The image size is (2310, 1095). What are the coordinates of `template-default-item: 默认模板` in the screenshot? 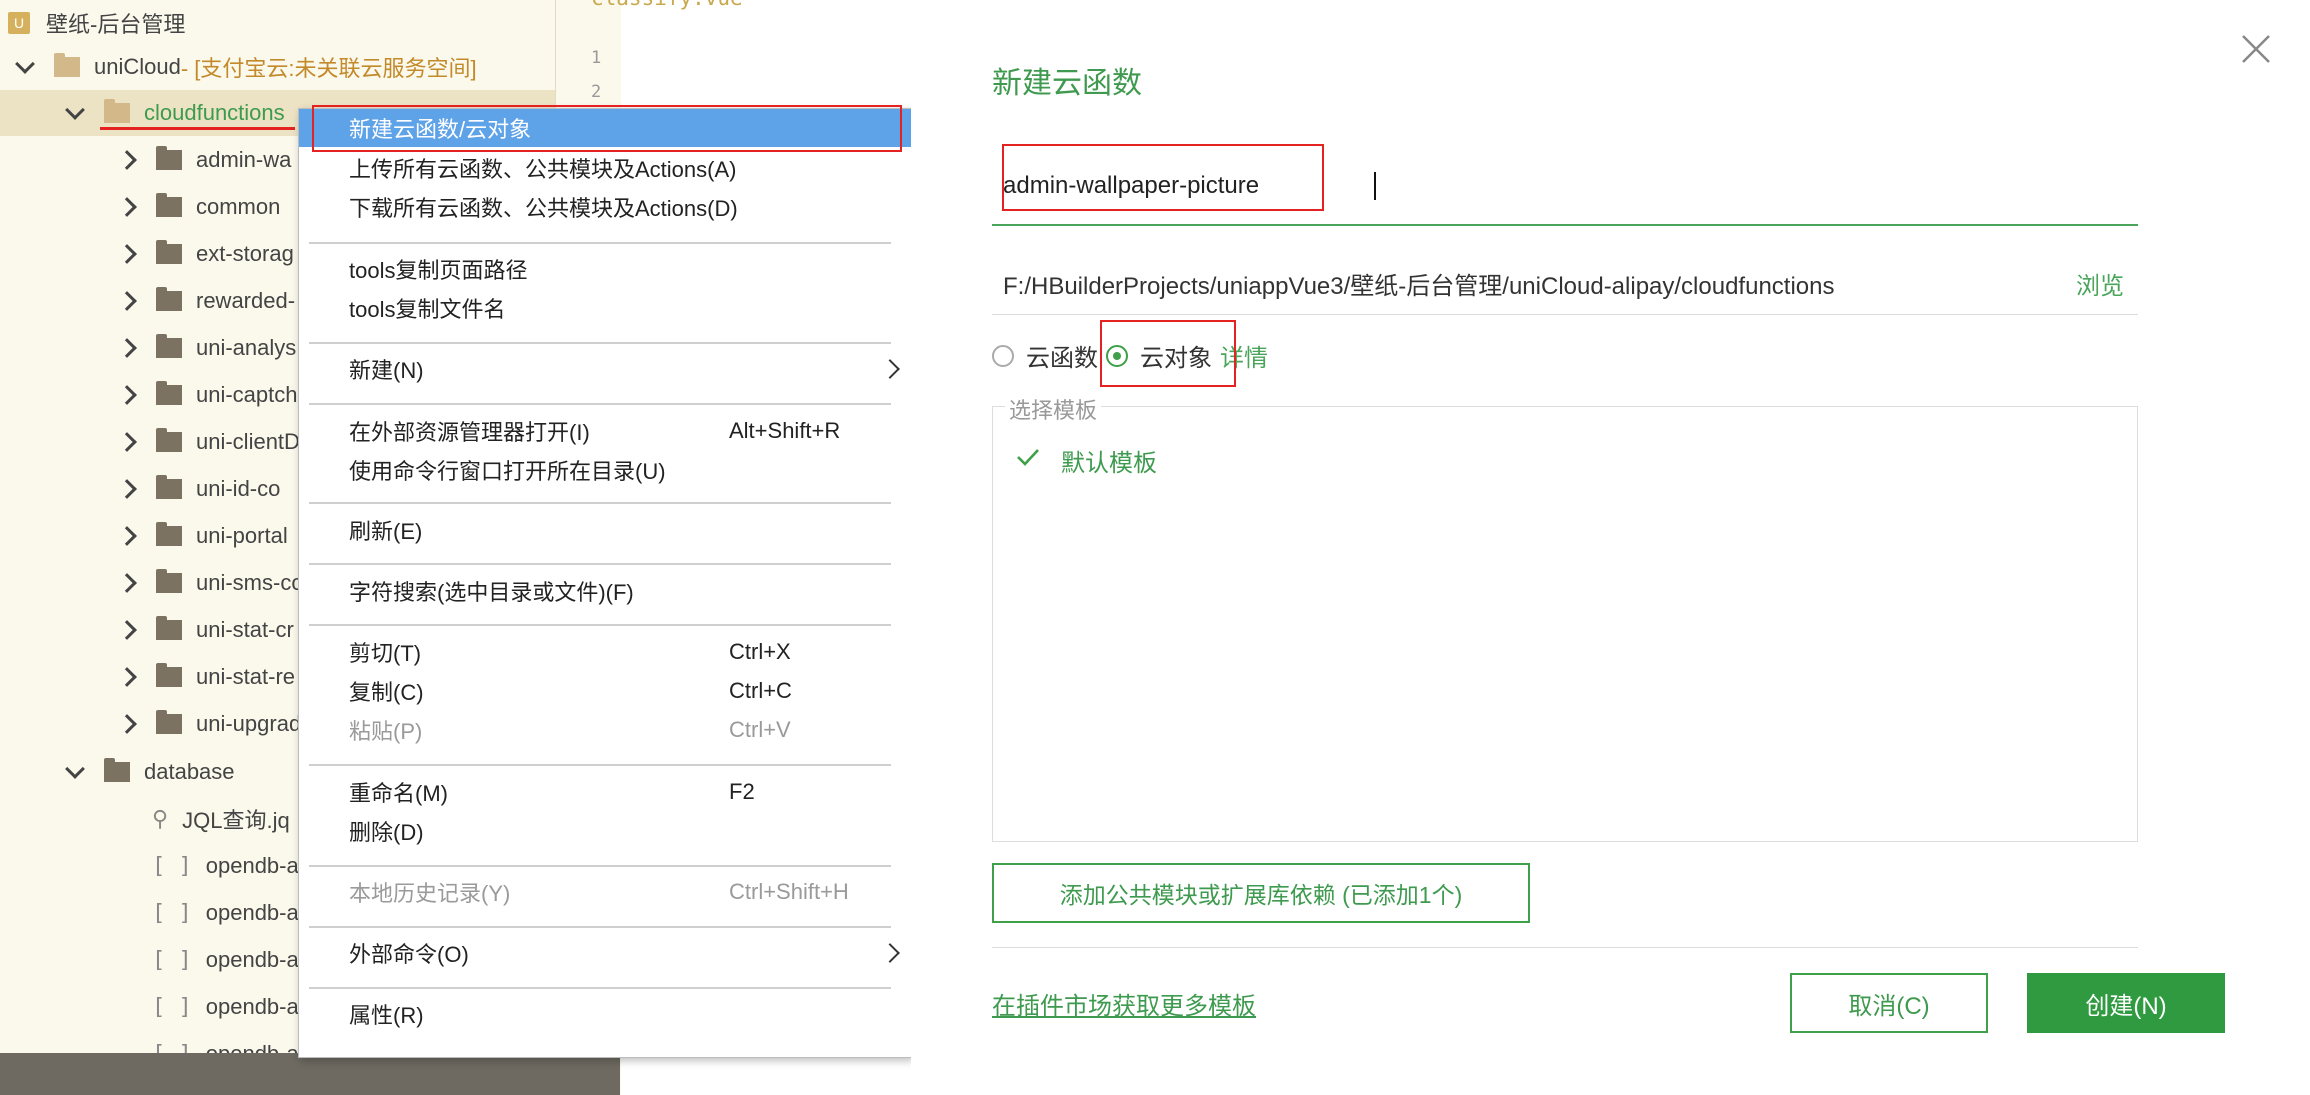 It's located at (1086, 460).